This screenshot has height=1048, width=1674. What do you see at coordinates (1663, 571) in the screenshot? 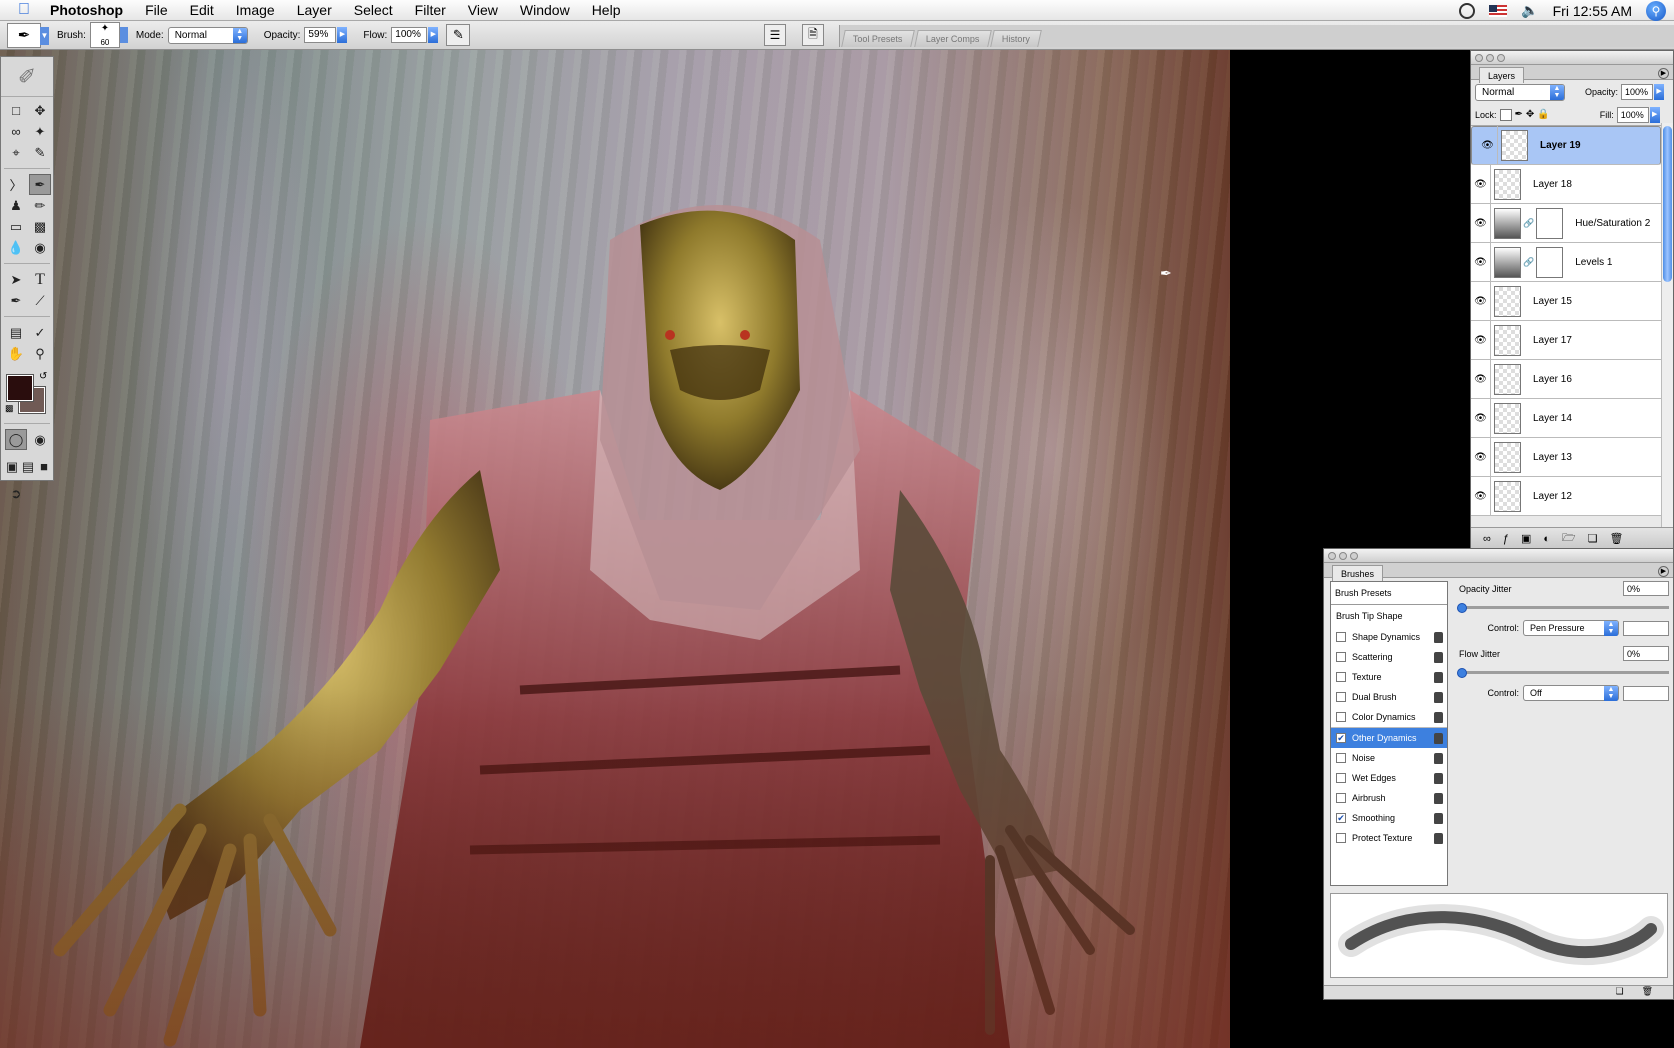
I see `palette-menu-icon: ▶` at bounding box center [1663, 571].